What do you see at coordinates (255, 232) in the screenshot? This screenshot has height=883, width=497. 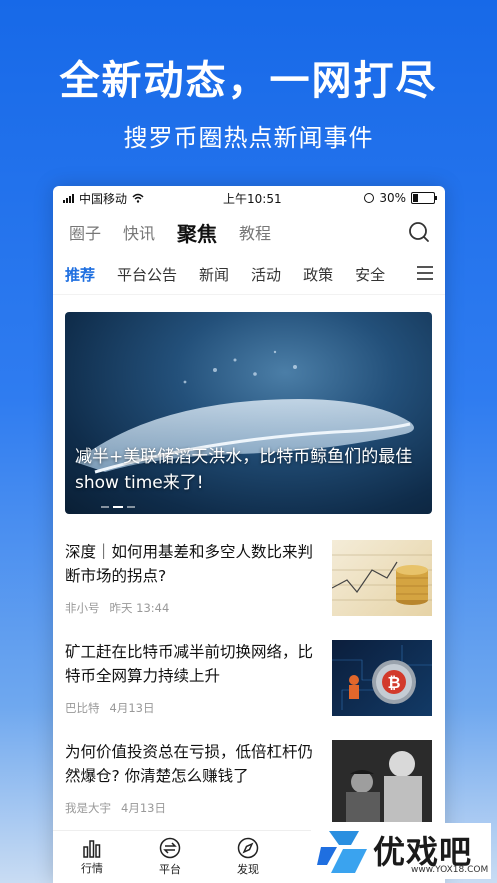 I see `tab-tutorial: 教程` at bounding box center [255, 232].